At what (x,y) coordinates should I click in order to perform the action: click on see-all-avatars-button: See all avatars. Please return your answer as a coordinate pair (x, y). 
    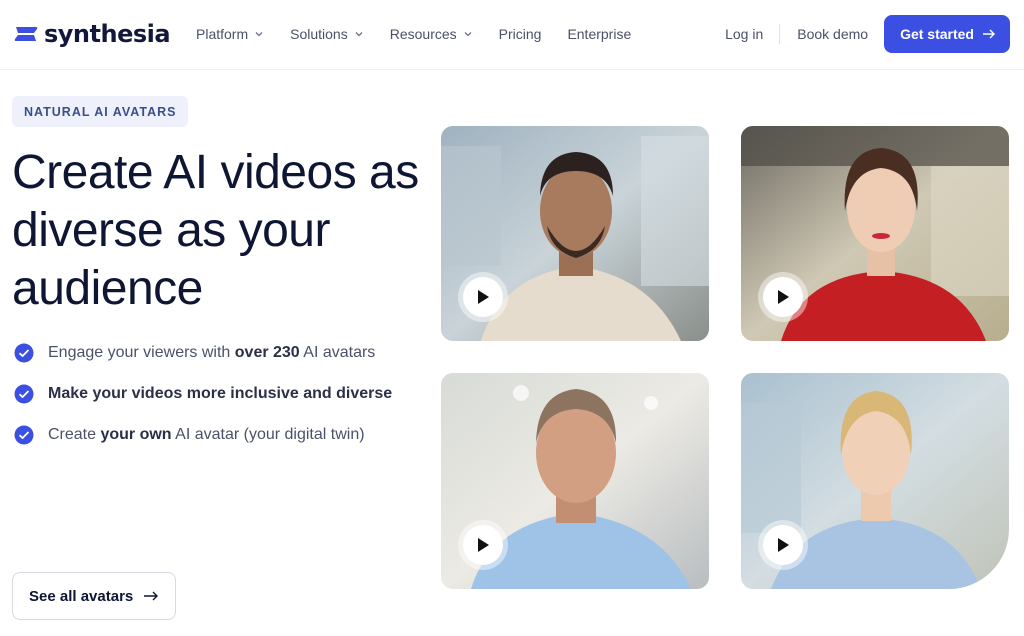
    Looking at the image, I should click on (94, 596).